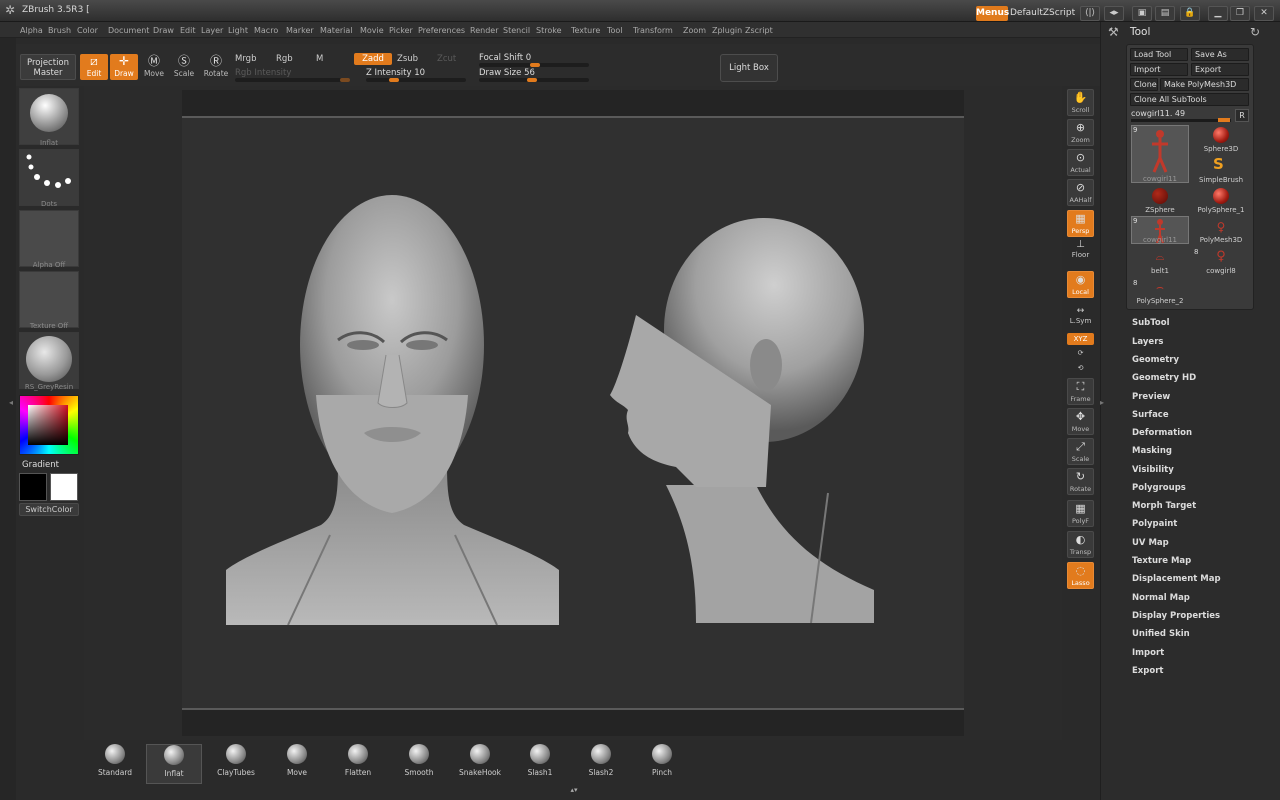  What do you see at coordinates (1080, 544) in the screenshot?
I see `transp-button: ◐ Transp` at bounding box center [1080, 544].